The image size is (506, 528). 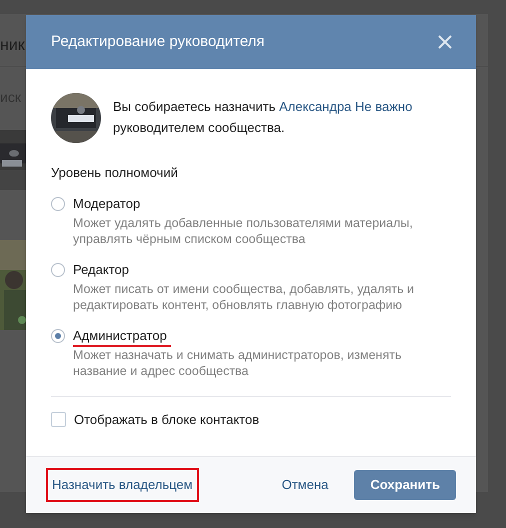 I want to click on close-icon, so click(x=445, y=42).